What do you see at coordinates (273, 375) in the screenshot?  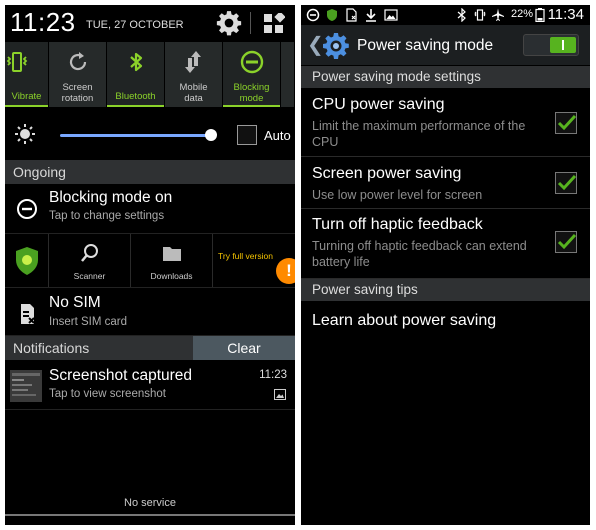 I see `notif-time: 11:23` at bounding box center [273, 375].